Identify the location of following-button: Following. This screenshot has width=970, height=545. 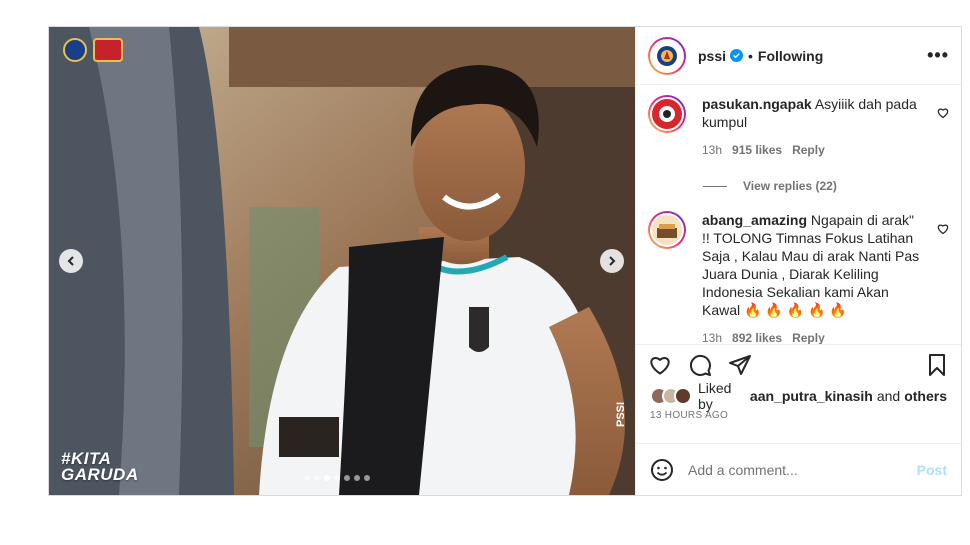
(790, 56).